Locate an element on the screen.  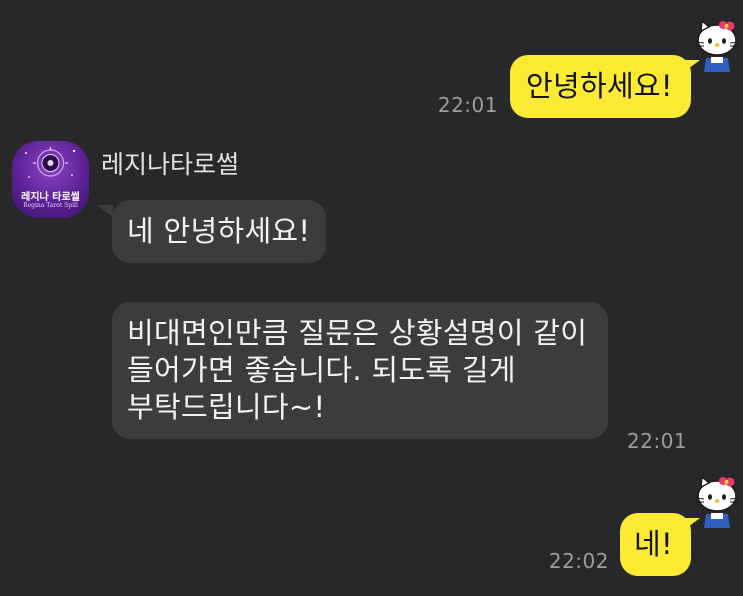
my-message-bubble: 네! is located at coordinates (655, 544).